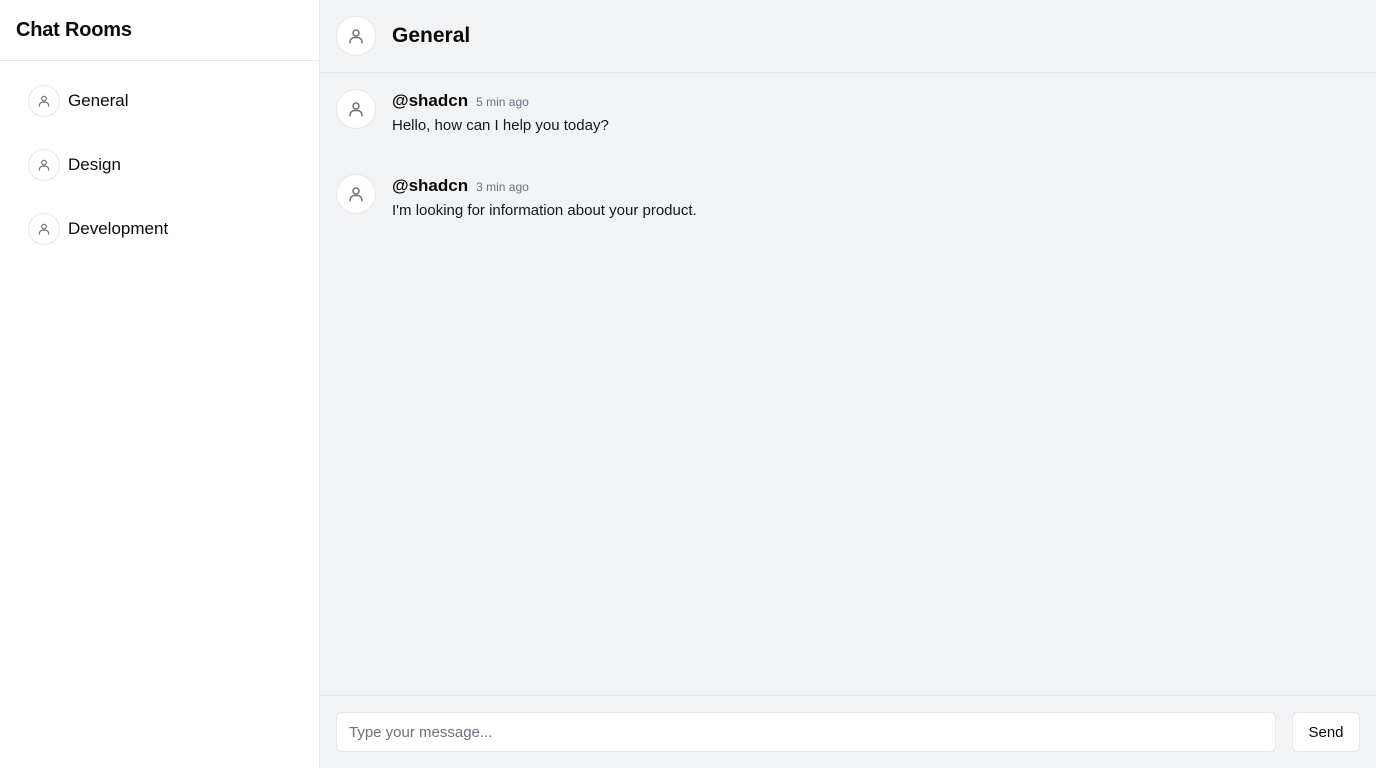 This screenshot has height=768, width=1376. What do you see at coordinates (806, 732) in the screenshot?
I see `message-input` at bounding box center [806, 732].